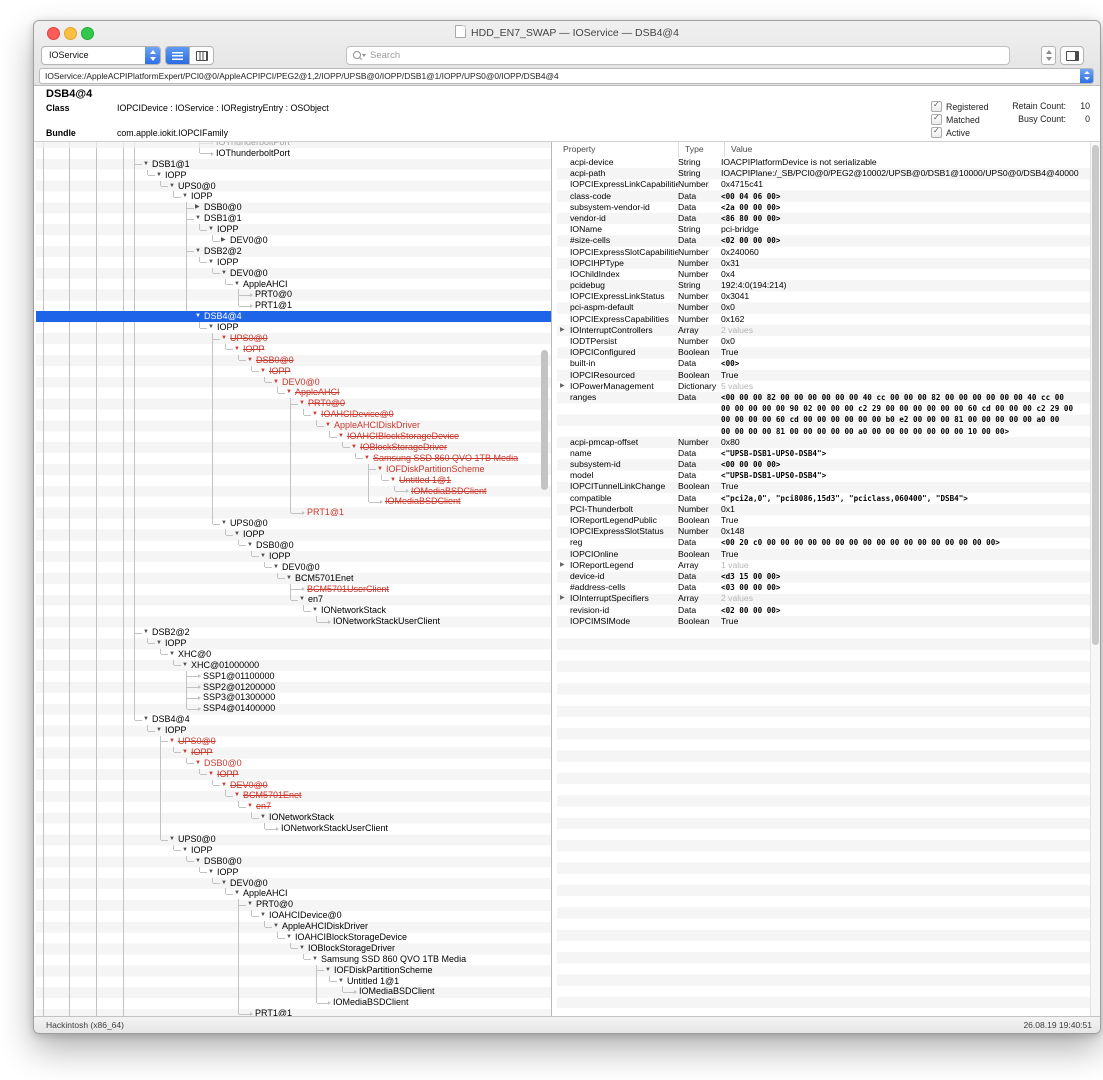  Describe the element at coordinates (293, 970) in the screenshot. I see `tree-row: ▼ IOFDiskPartitionScheme` at that location.